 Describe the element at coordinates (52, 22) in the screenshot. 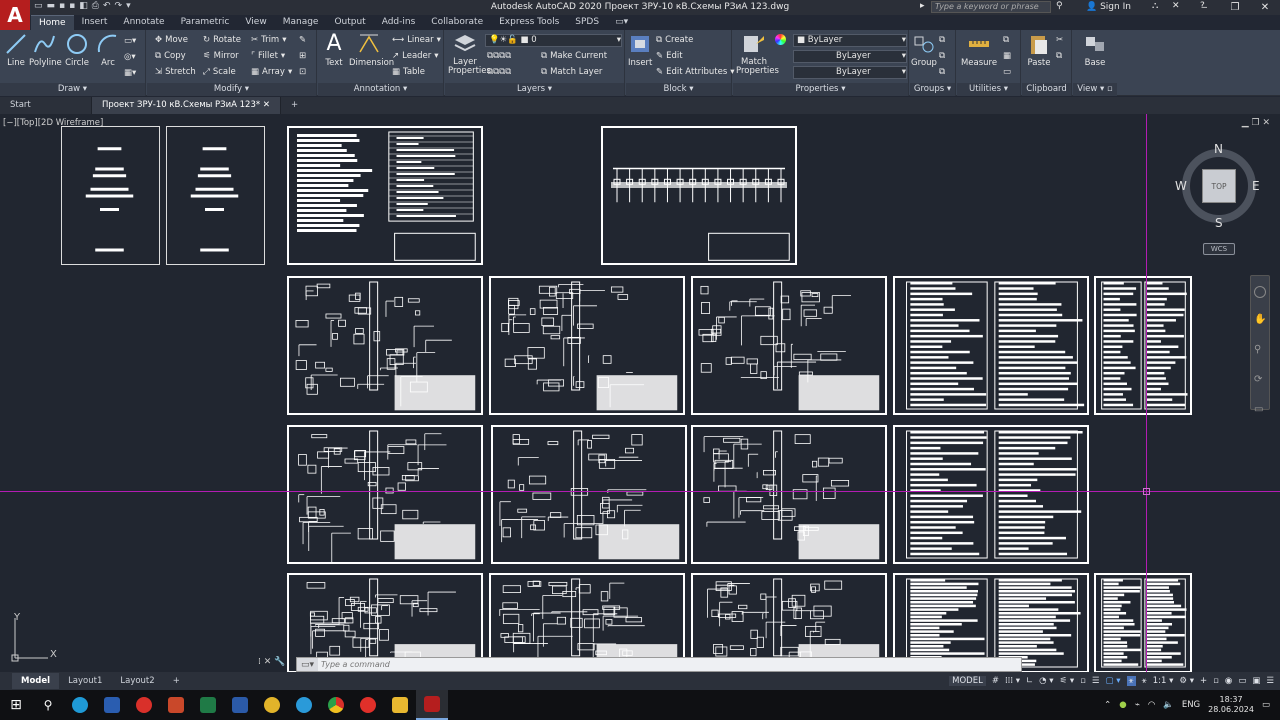

I see `tab-home: Home` at that location.